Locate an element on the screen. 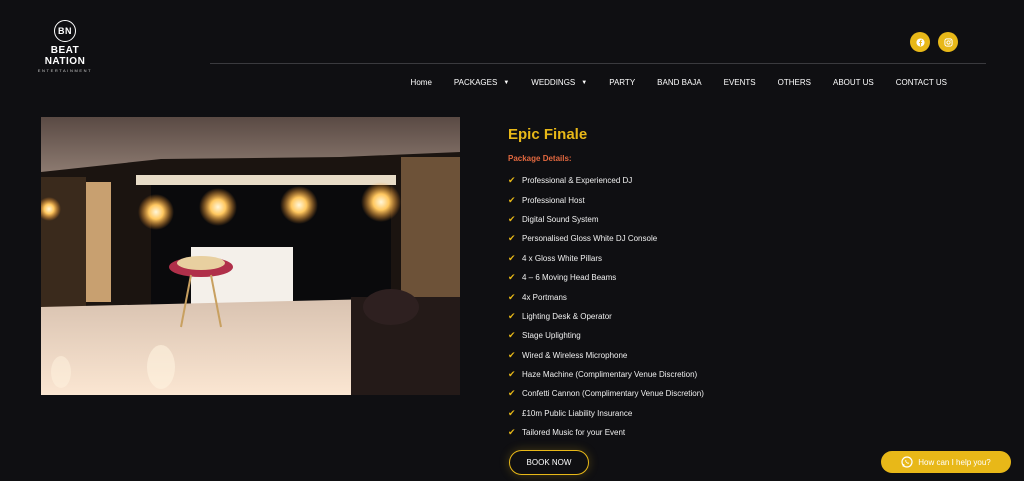 The width and height of the screenshot is (1024, 481). whatsapp-chat-button: How can I help you? is located at coordinates (946, 462).